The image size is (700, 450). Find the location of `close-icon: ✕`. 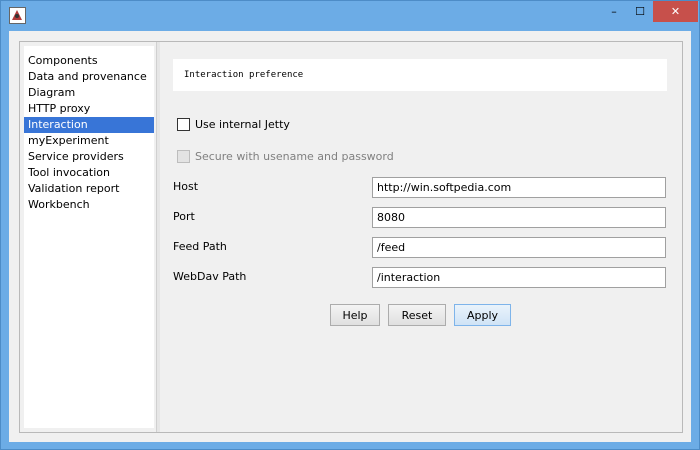

close-icon: ✕ is located at coordinates (675, 11).